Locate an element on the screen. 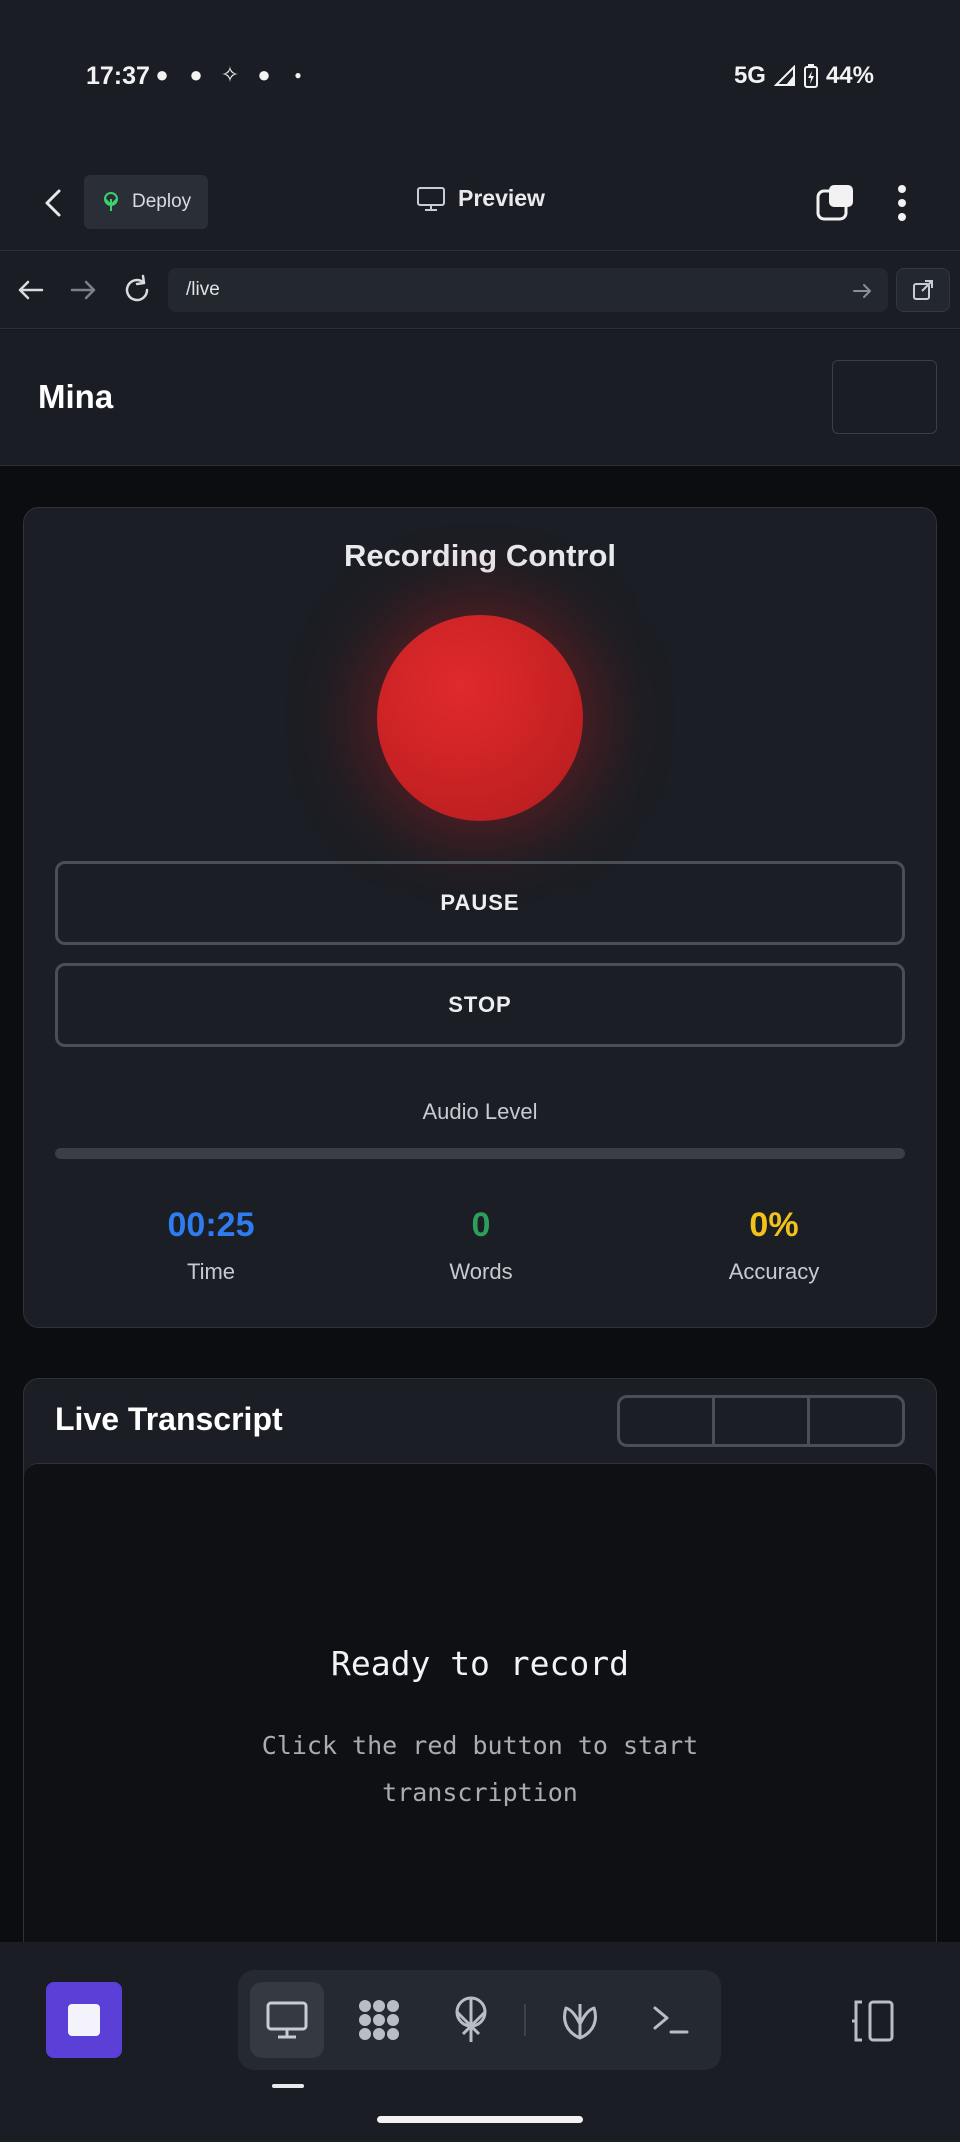  stop-agent-button is located at coordinates (84, 2020).